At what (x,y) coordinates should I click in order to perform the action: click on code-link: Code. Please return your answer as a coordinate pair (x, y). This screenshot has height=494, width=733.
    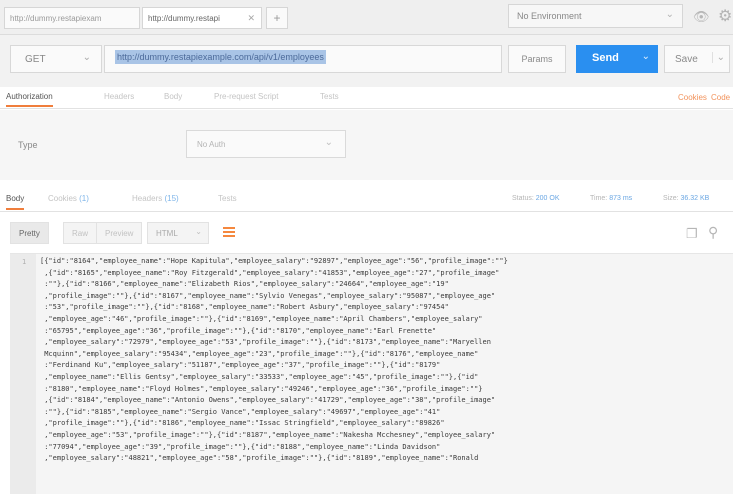
    Looking at the image, I should click on (720, 97).